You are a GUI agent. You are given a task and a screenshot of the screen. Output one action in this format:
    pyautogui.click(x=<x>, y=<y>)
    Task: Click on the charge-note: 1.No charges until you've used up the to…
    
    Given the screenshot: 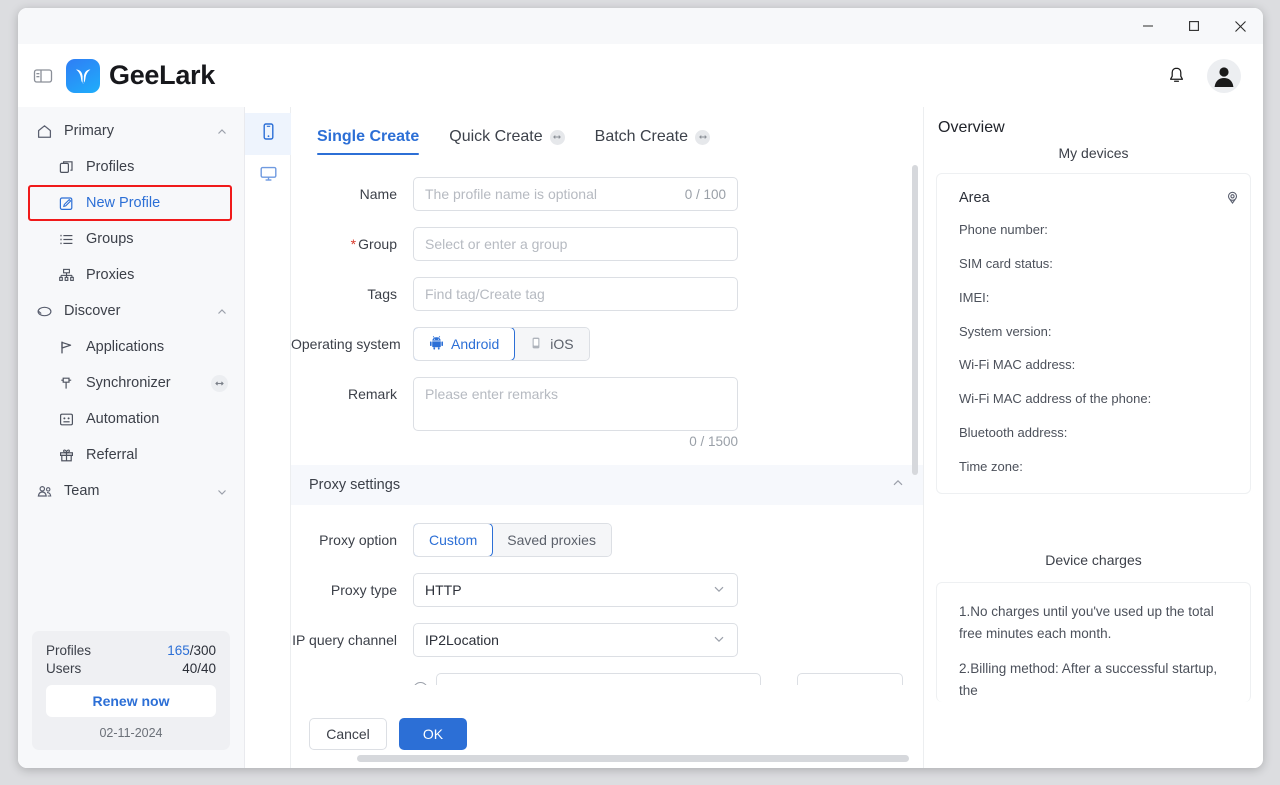 What is the action you would take?
    pyautogui.click(x=1086, y=622)
    